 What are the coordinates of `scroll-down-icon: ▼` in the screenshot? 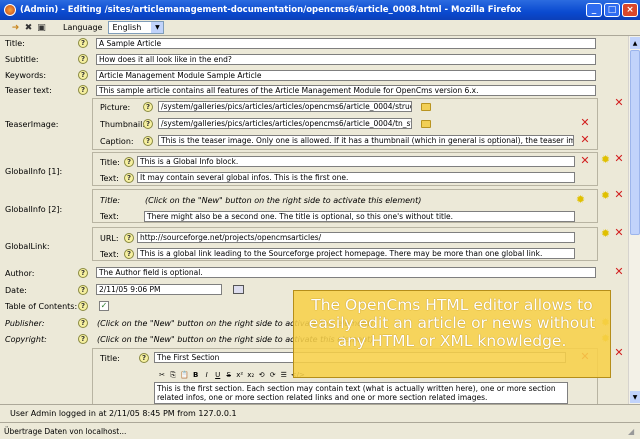 It's located at (635, 397).